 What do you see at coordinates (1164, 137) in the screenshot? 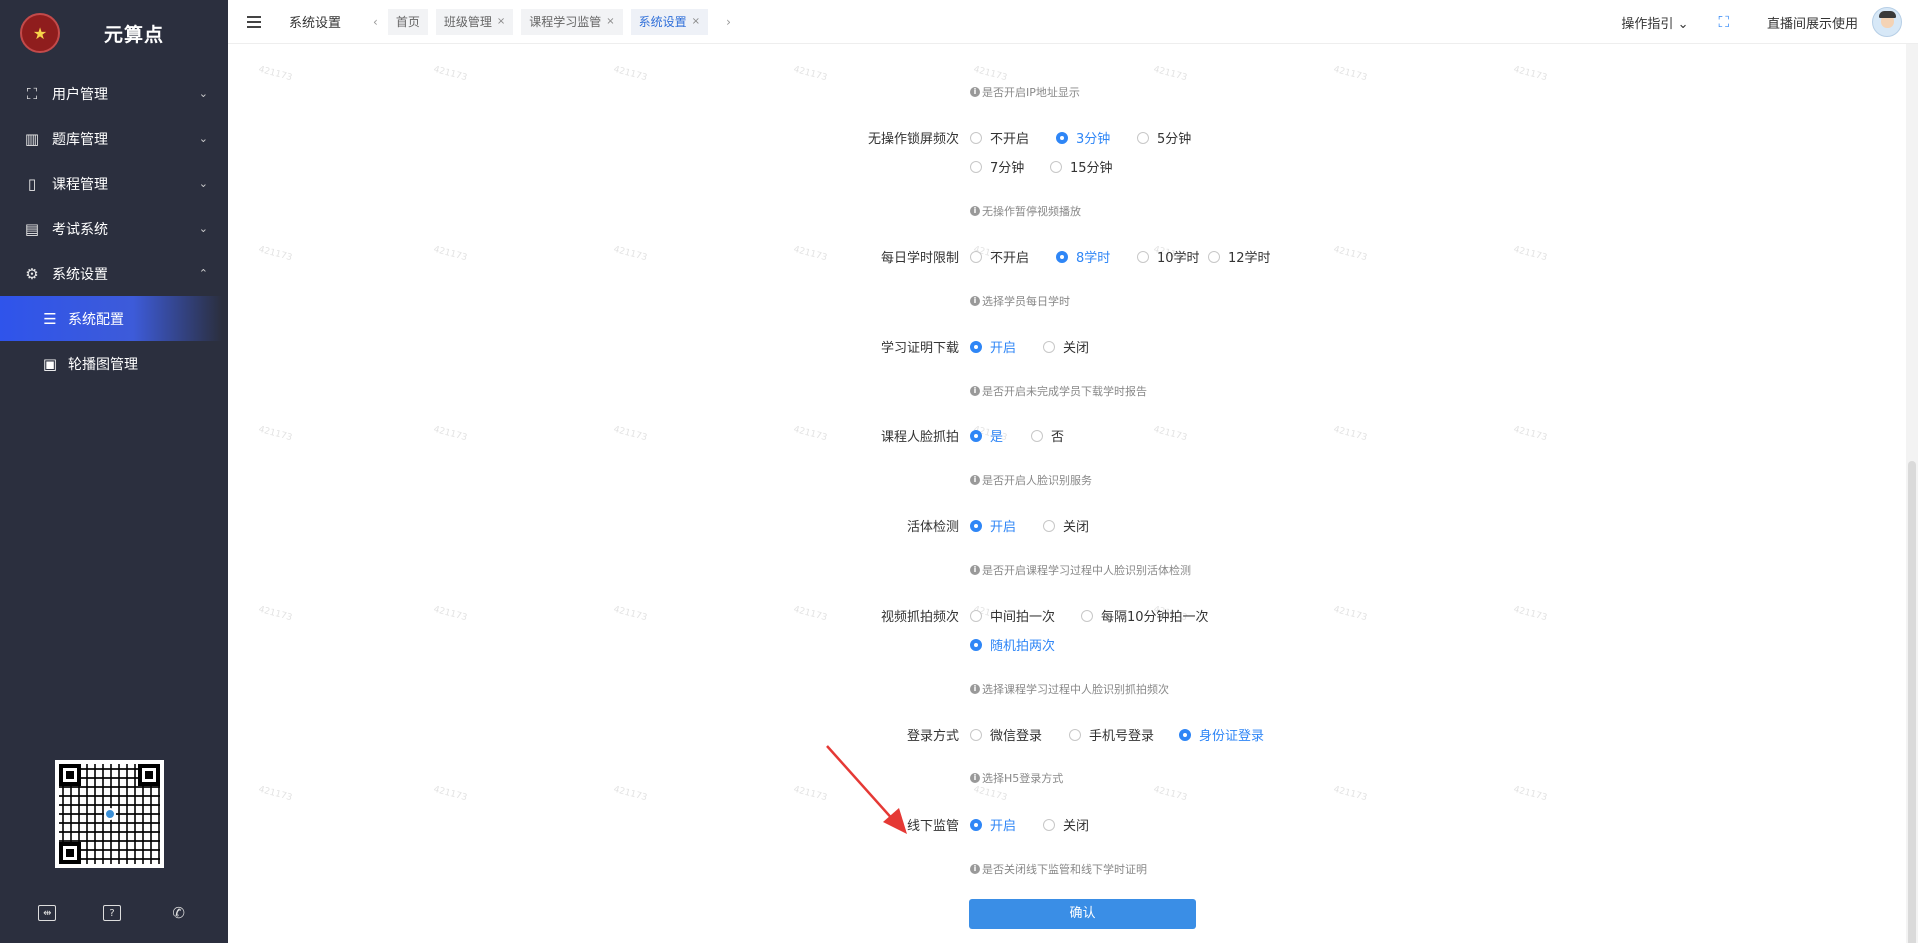
I see `radio-lock-5min: 5分钟` at bounding box center [1164, 137].